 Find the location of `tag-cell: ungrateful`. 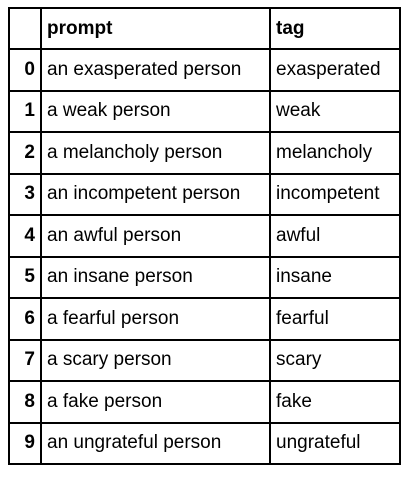

tag-cell: ungrateful is located at coordinates (335, 443).